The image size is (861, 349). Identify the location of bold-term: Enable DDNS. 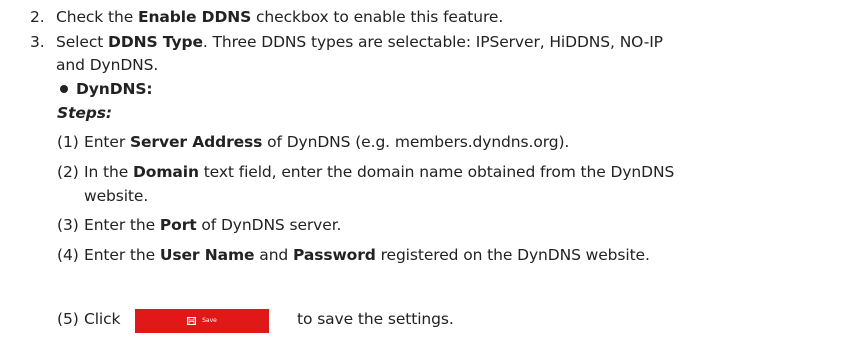
(194, 17).